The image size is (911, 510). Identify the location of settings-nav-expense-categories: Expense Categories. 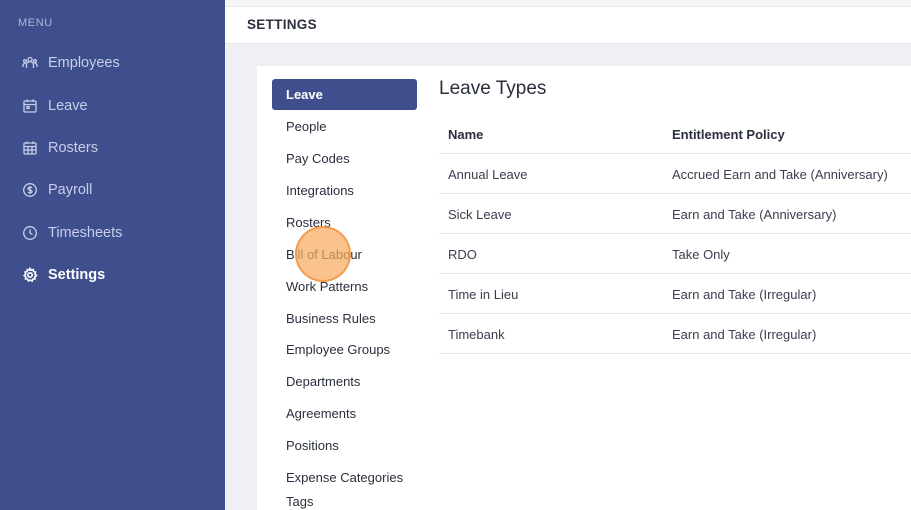
(344, 477).